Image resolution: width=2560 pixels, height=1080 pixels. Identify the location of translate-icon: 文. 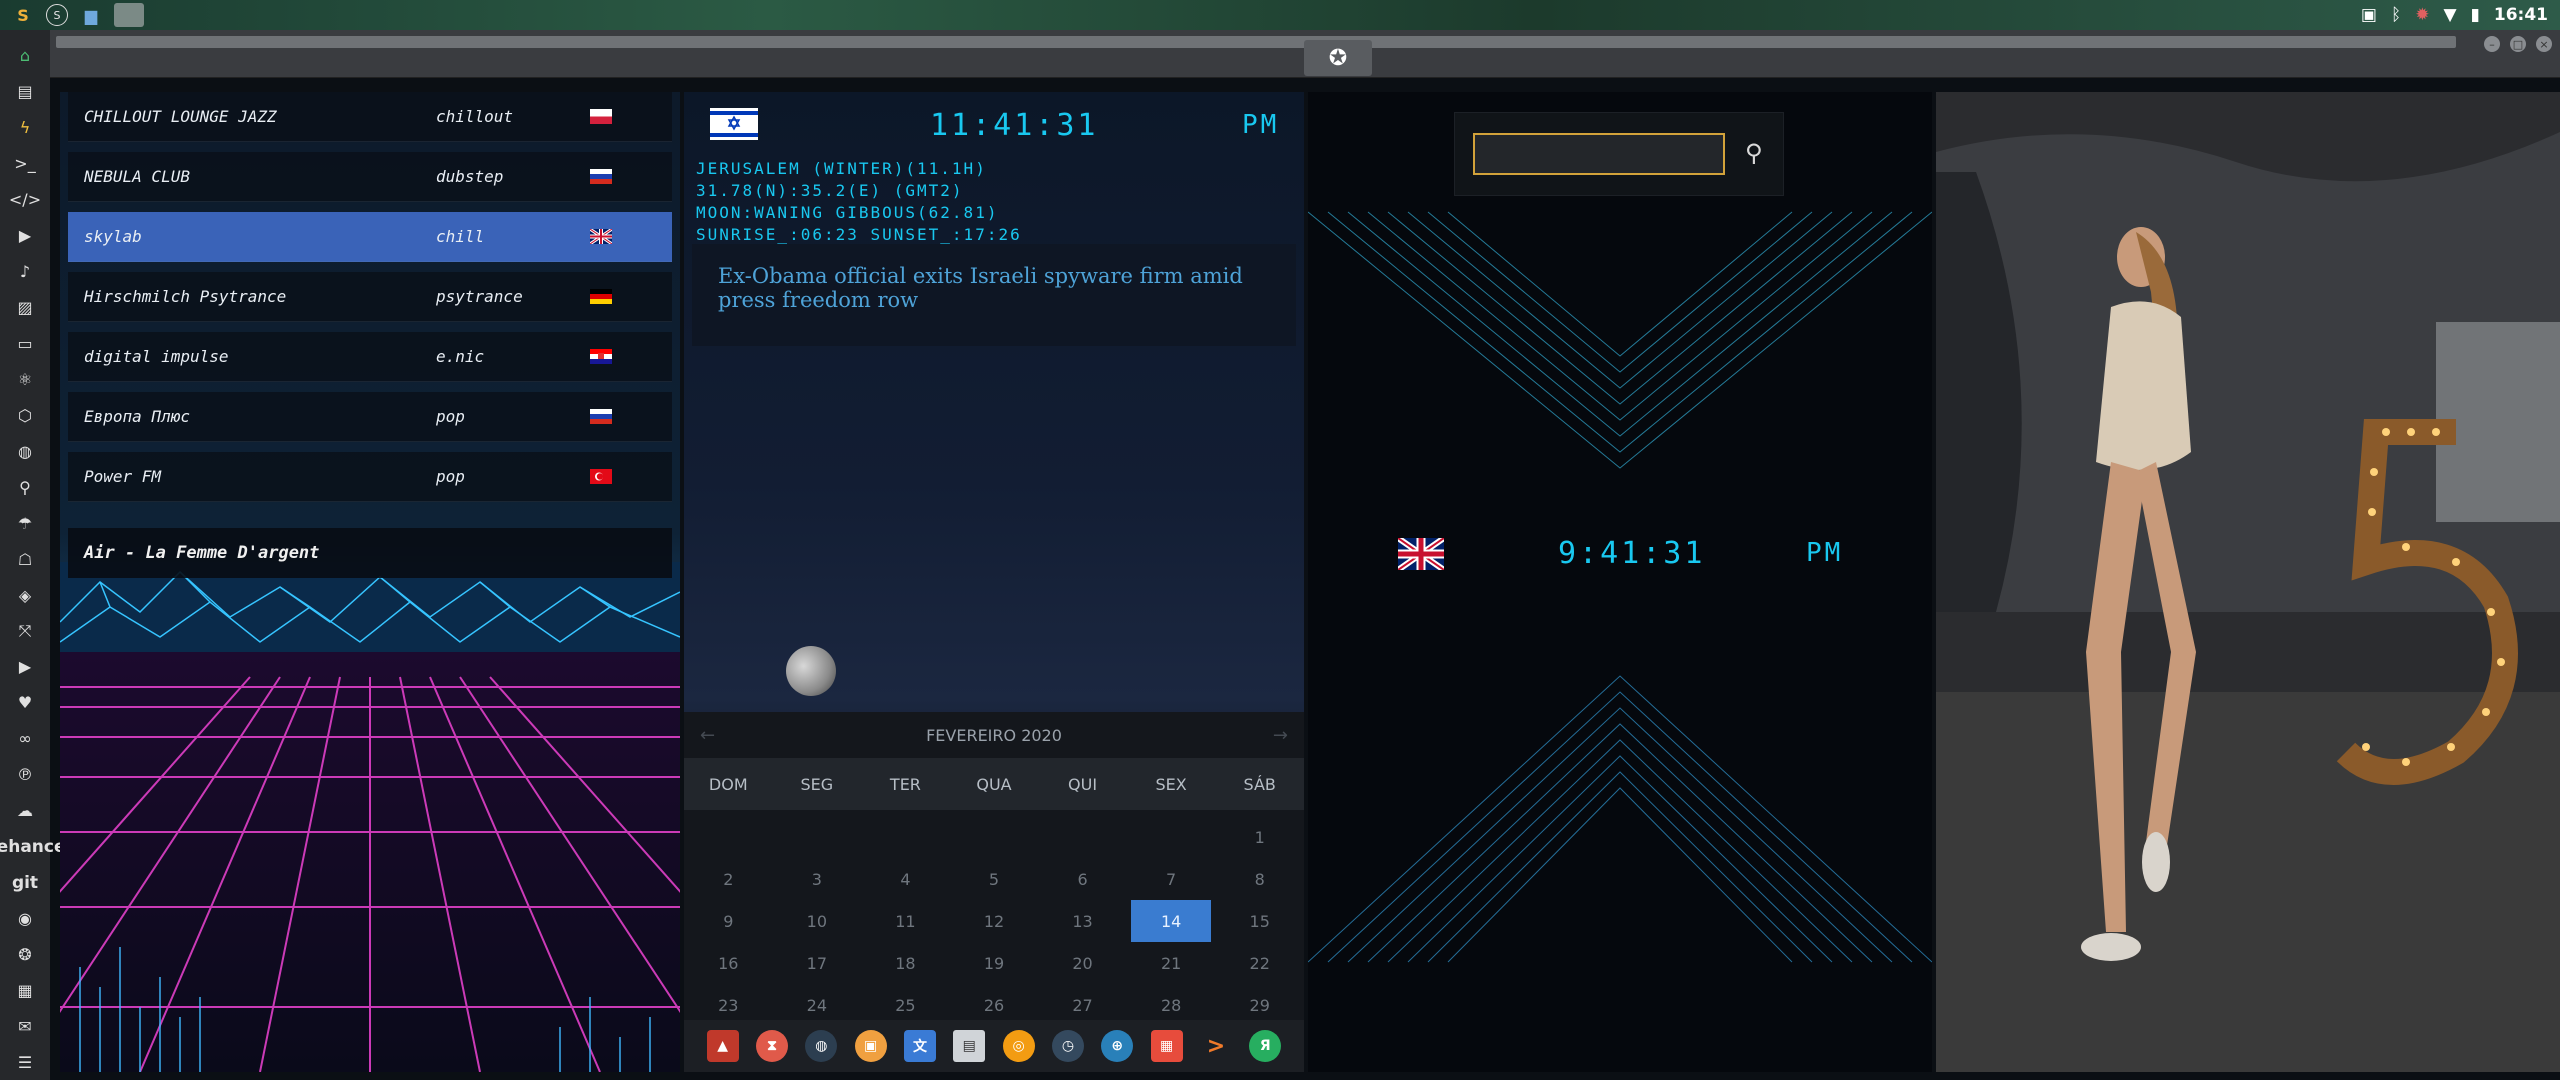
(919, 1046).